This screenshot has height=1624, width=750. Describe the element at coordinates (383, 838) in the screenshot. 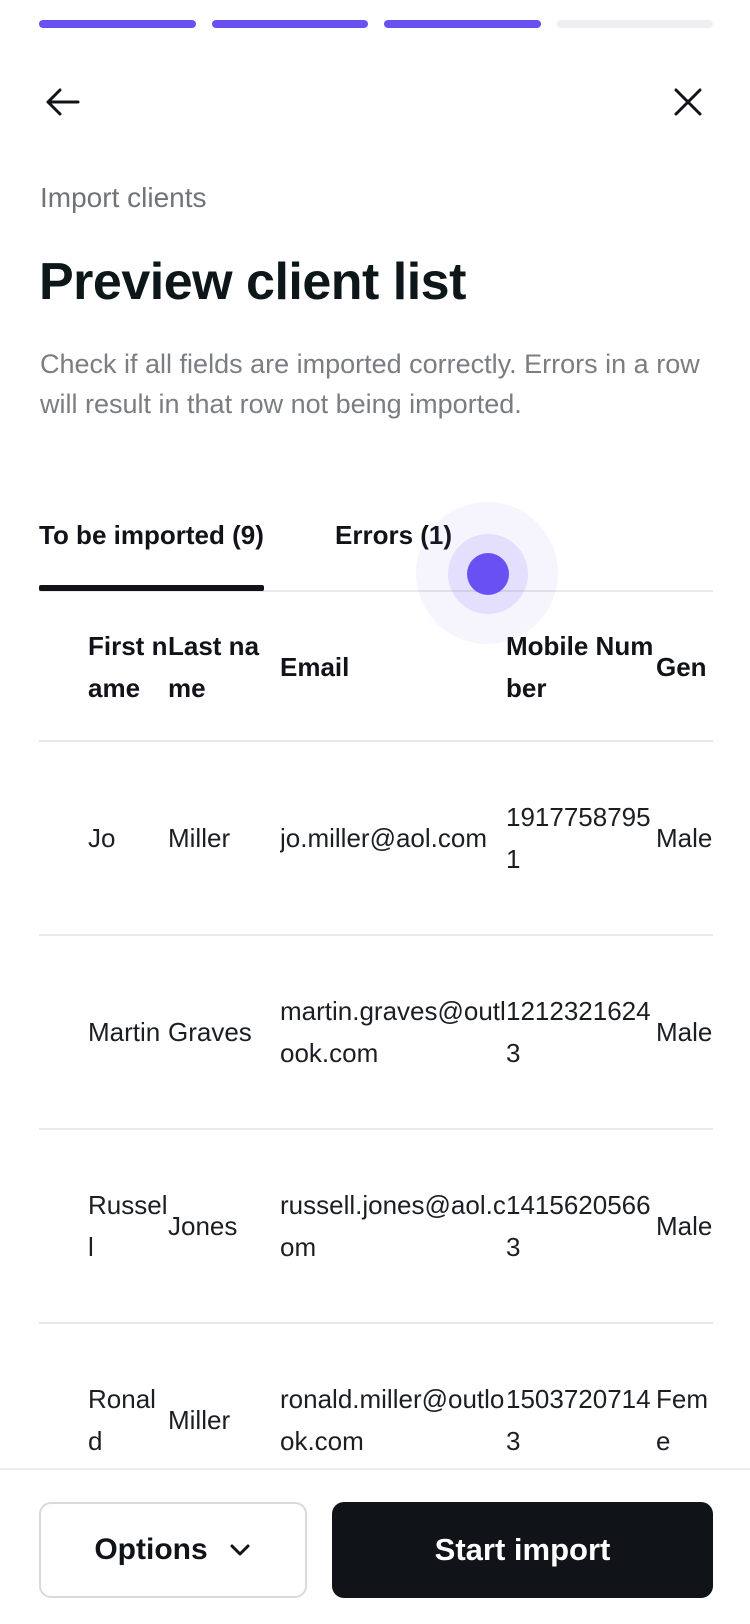

I see `cell-email: jo.miller@aol.com` at that location.